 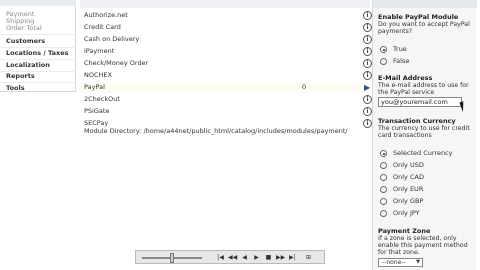 What do you see at coordinates (25, 41) in the screenshot?
I see `nav-item-customers: Customers` at bounding box center [25, 41].